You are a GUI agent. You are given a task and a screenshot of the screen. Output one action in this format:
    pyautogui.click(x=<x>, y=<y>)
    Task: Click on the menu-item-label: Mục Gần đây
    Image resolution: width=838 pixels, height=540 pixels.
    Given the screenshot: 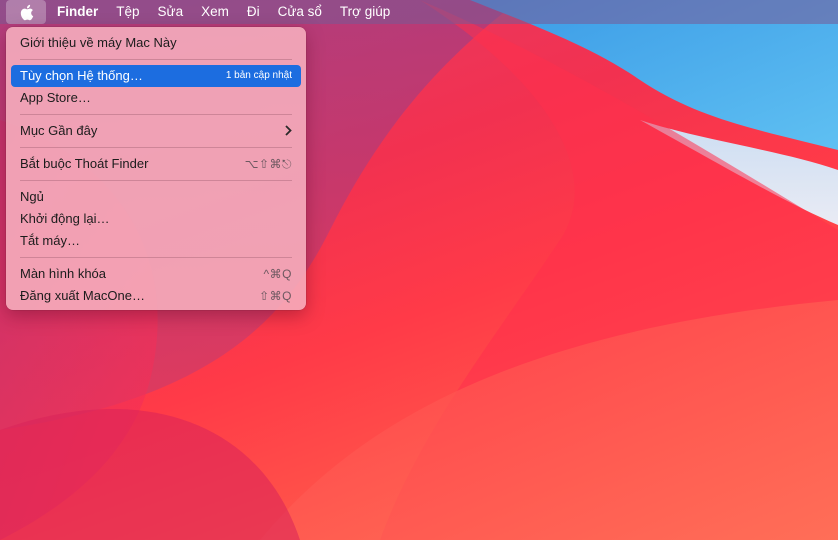 What is the action you would take?
    pyautogui.click(x=59, y=130)
    